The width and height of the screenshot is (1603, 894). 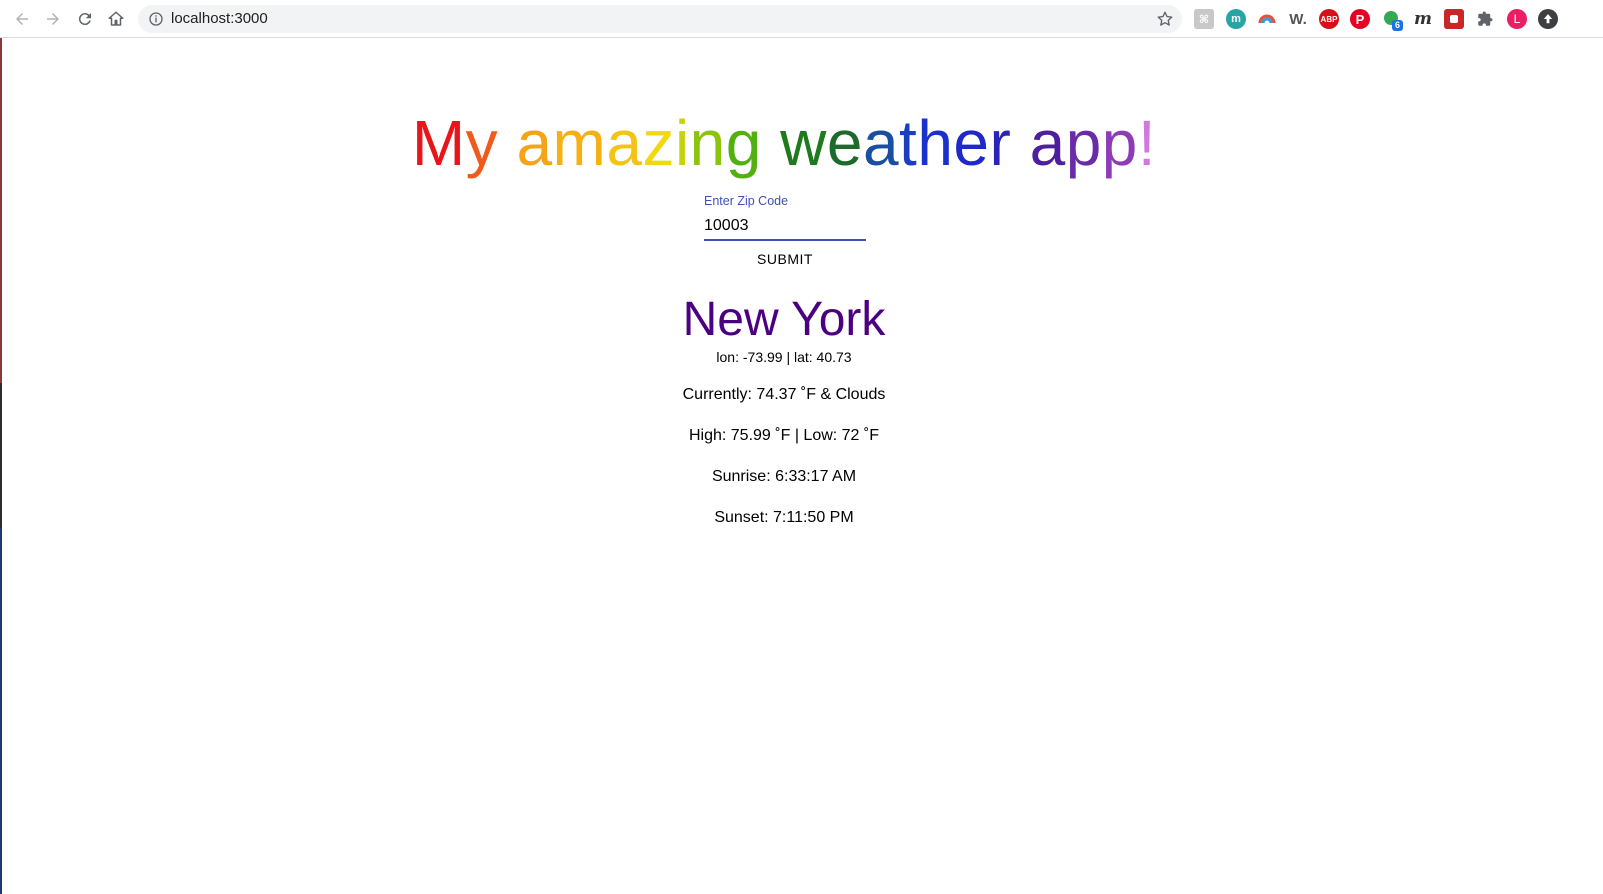 I want to click on title-letter: n, so click(x=707, y=143).